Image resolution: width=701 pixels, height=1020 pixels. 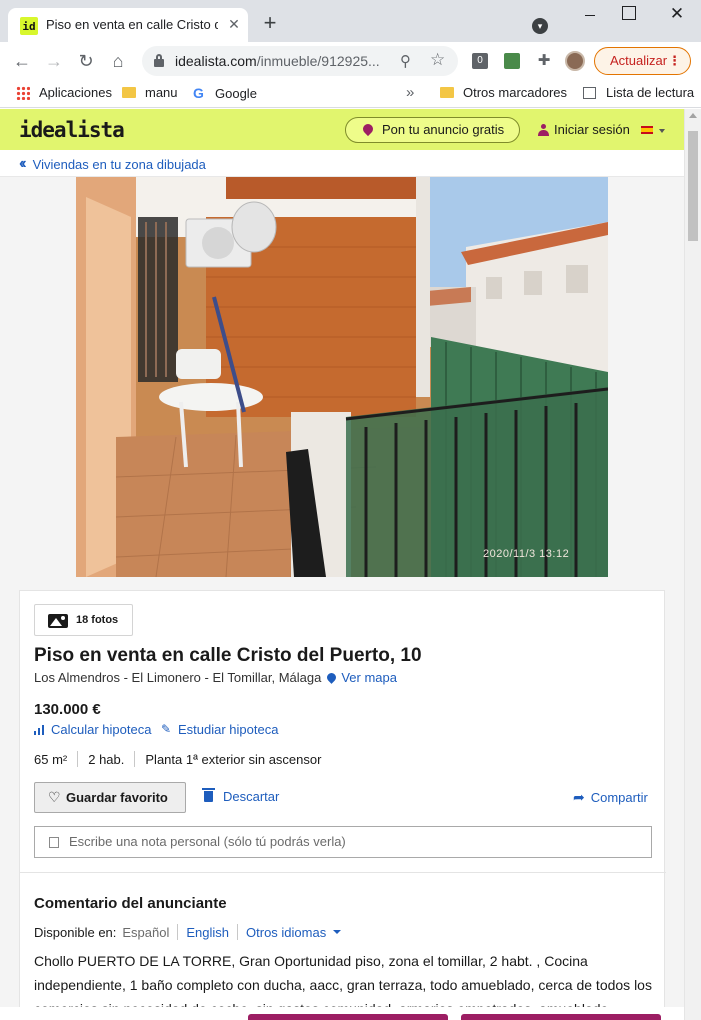 What do you see at coordinates (584, 129) in the screenshot?
I see `login-link: Iniciar sesión` at bounding box center [584, 129].